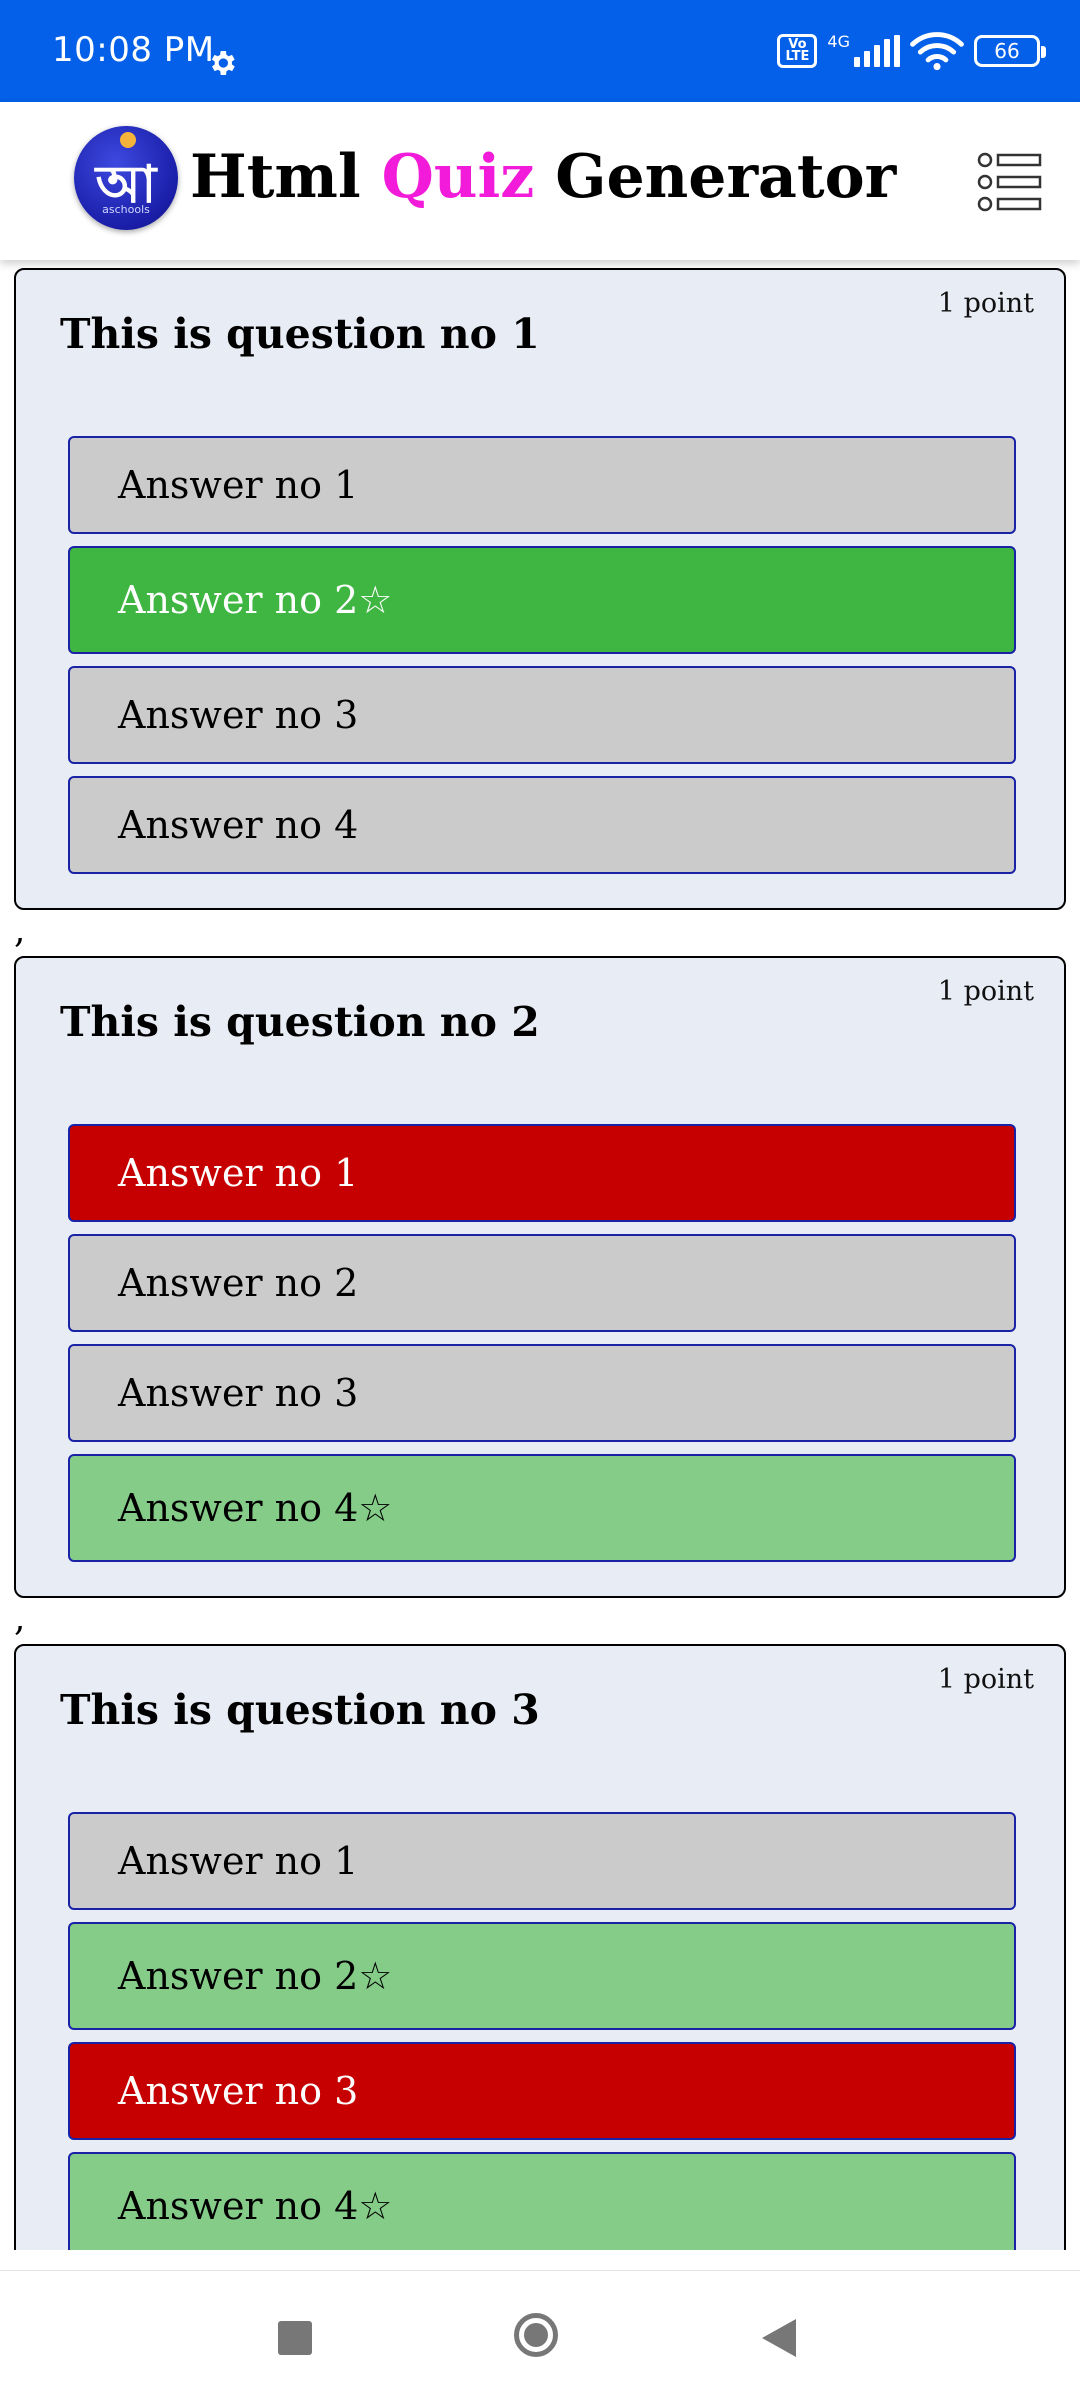 Image resolution: width=1080 pixels, height=2401 pixels. What do you see at coordinates (300, 334) in the screenshot?
I see `question-text: This is question no 1` at bounding box center [300, 334].